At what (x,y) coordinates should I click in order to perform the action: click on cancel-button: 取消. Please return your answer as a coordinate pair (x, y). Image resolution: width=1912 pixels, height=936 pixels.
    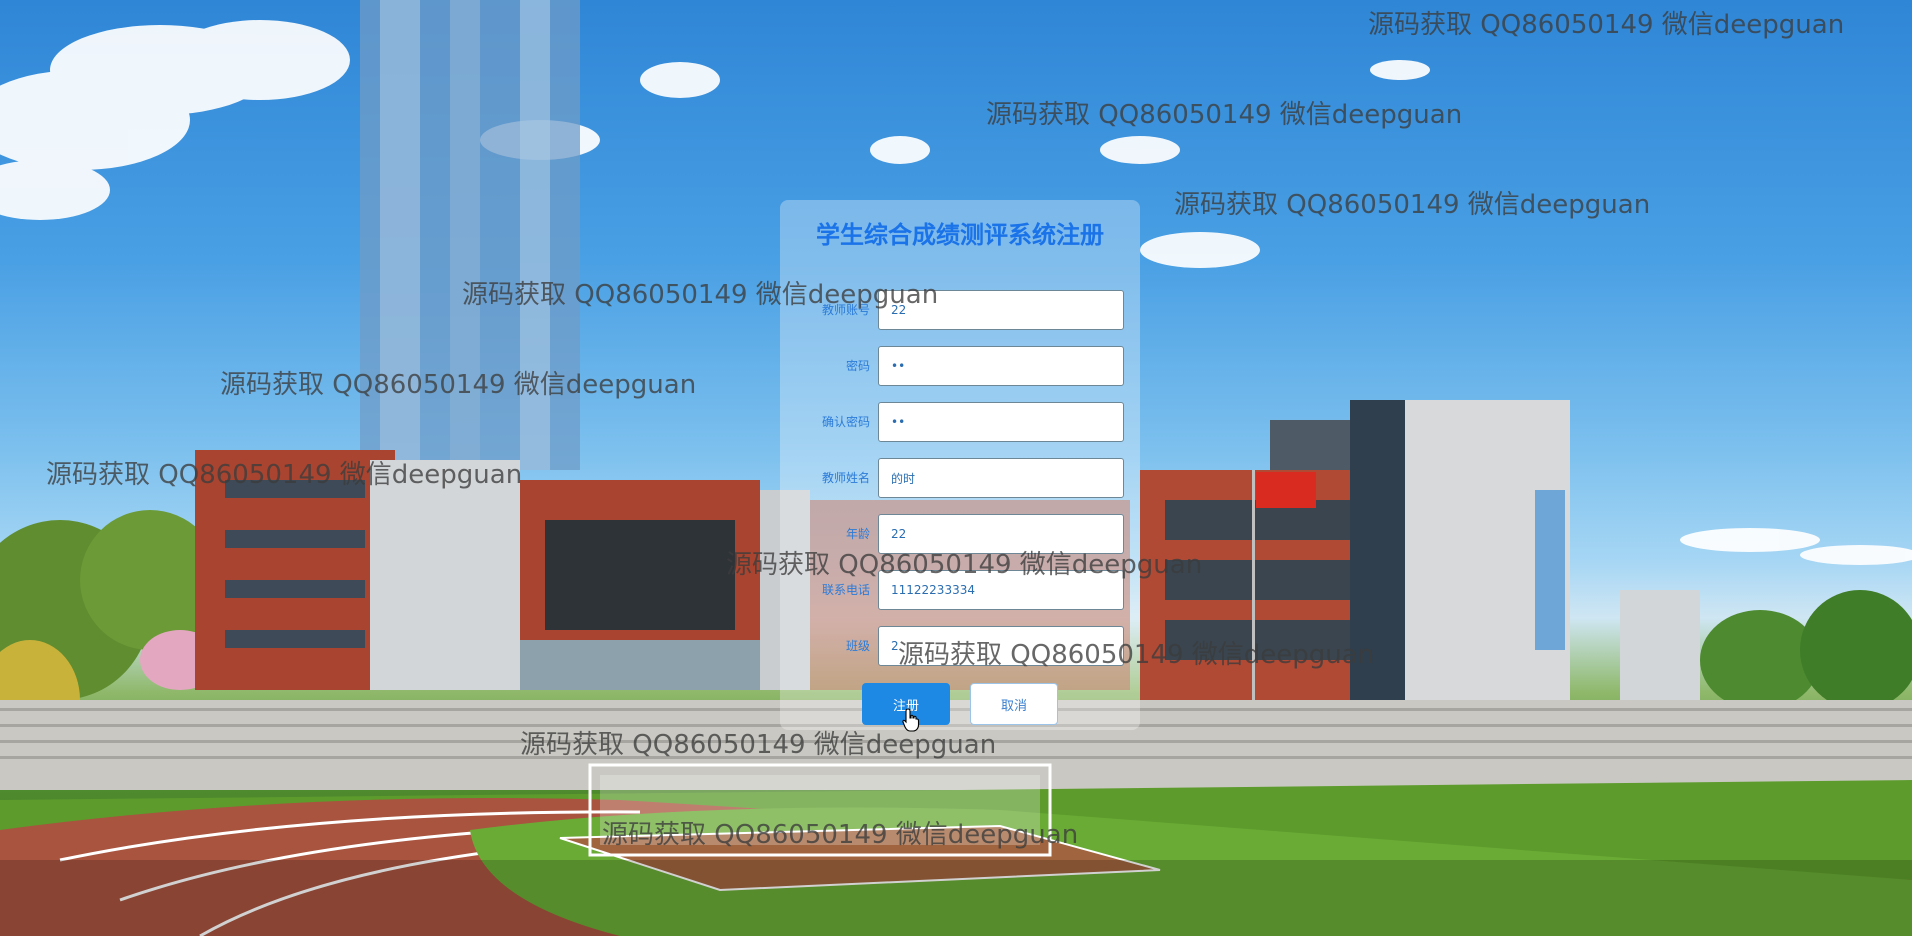
    Looking at the image, I should click on (1014, 704).